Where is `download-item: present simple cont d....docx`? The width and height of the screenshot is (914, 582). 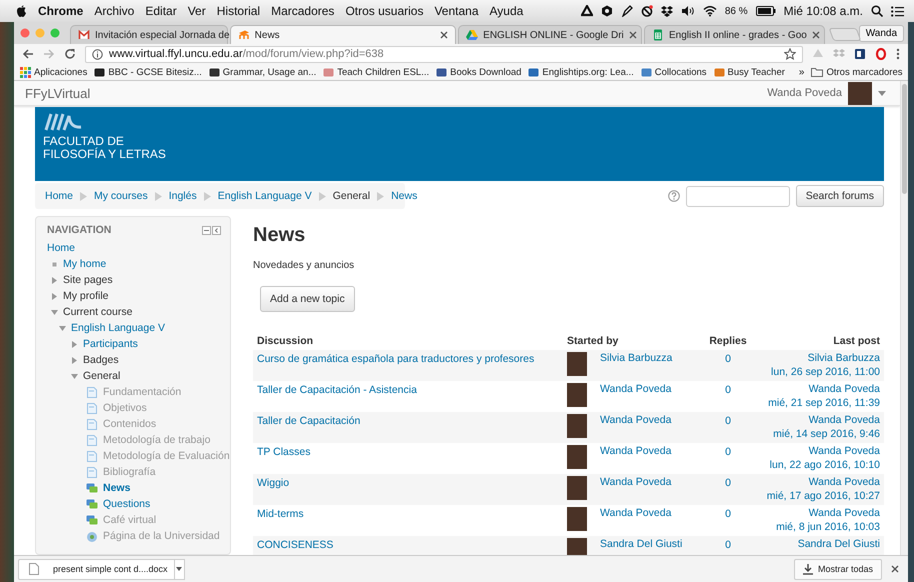
download-item: present simple cont d....docx is located at coordinates (96, 569).